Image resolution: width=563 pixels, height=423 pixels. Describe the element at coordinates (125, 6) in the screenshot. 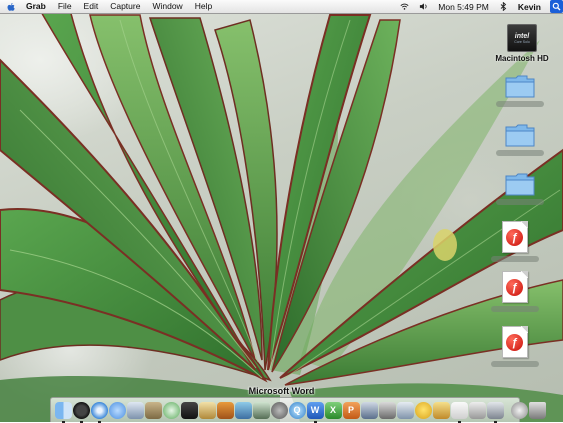

I see `menu-capture: Capture` at that location.